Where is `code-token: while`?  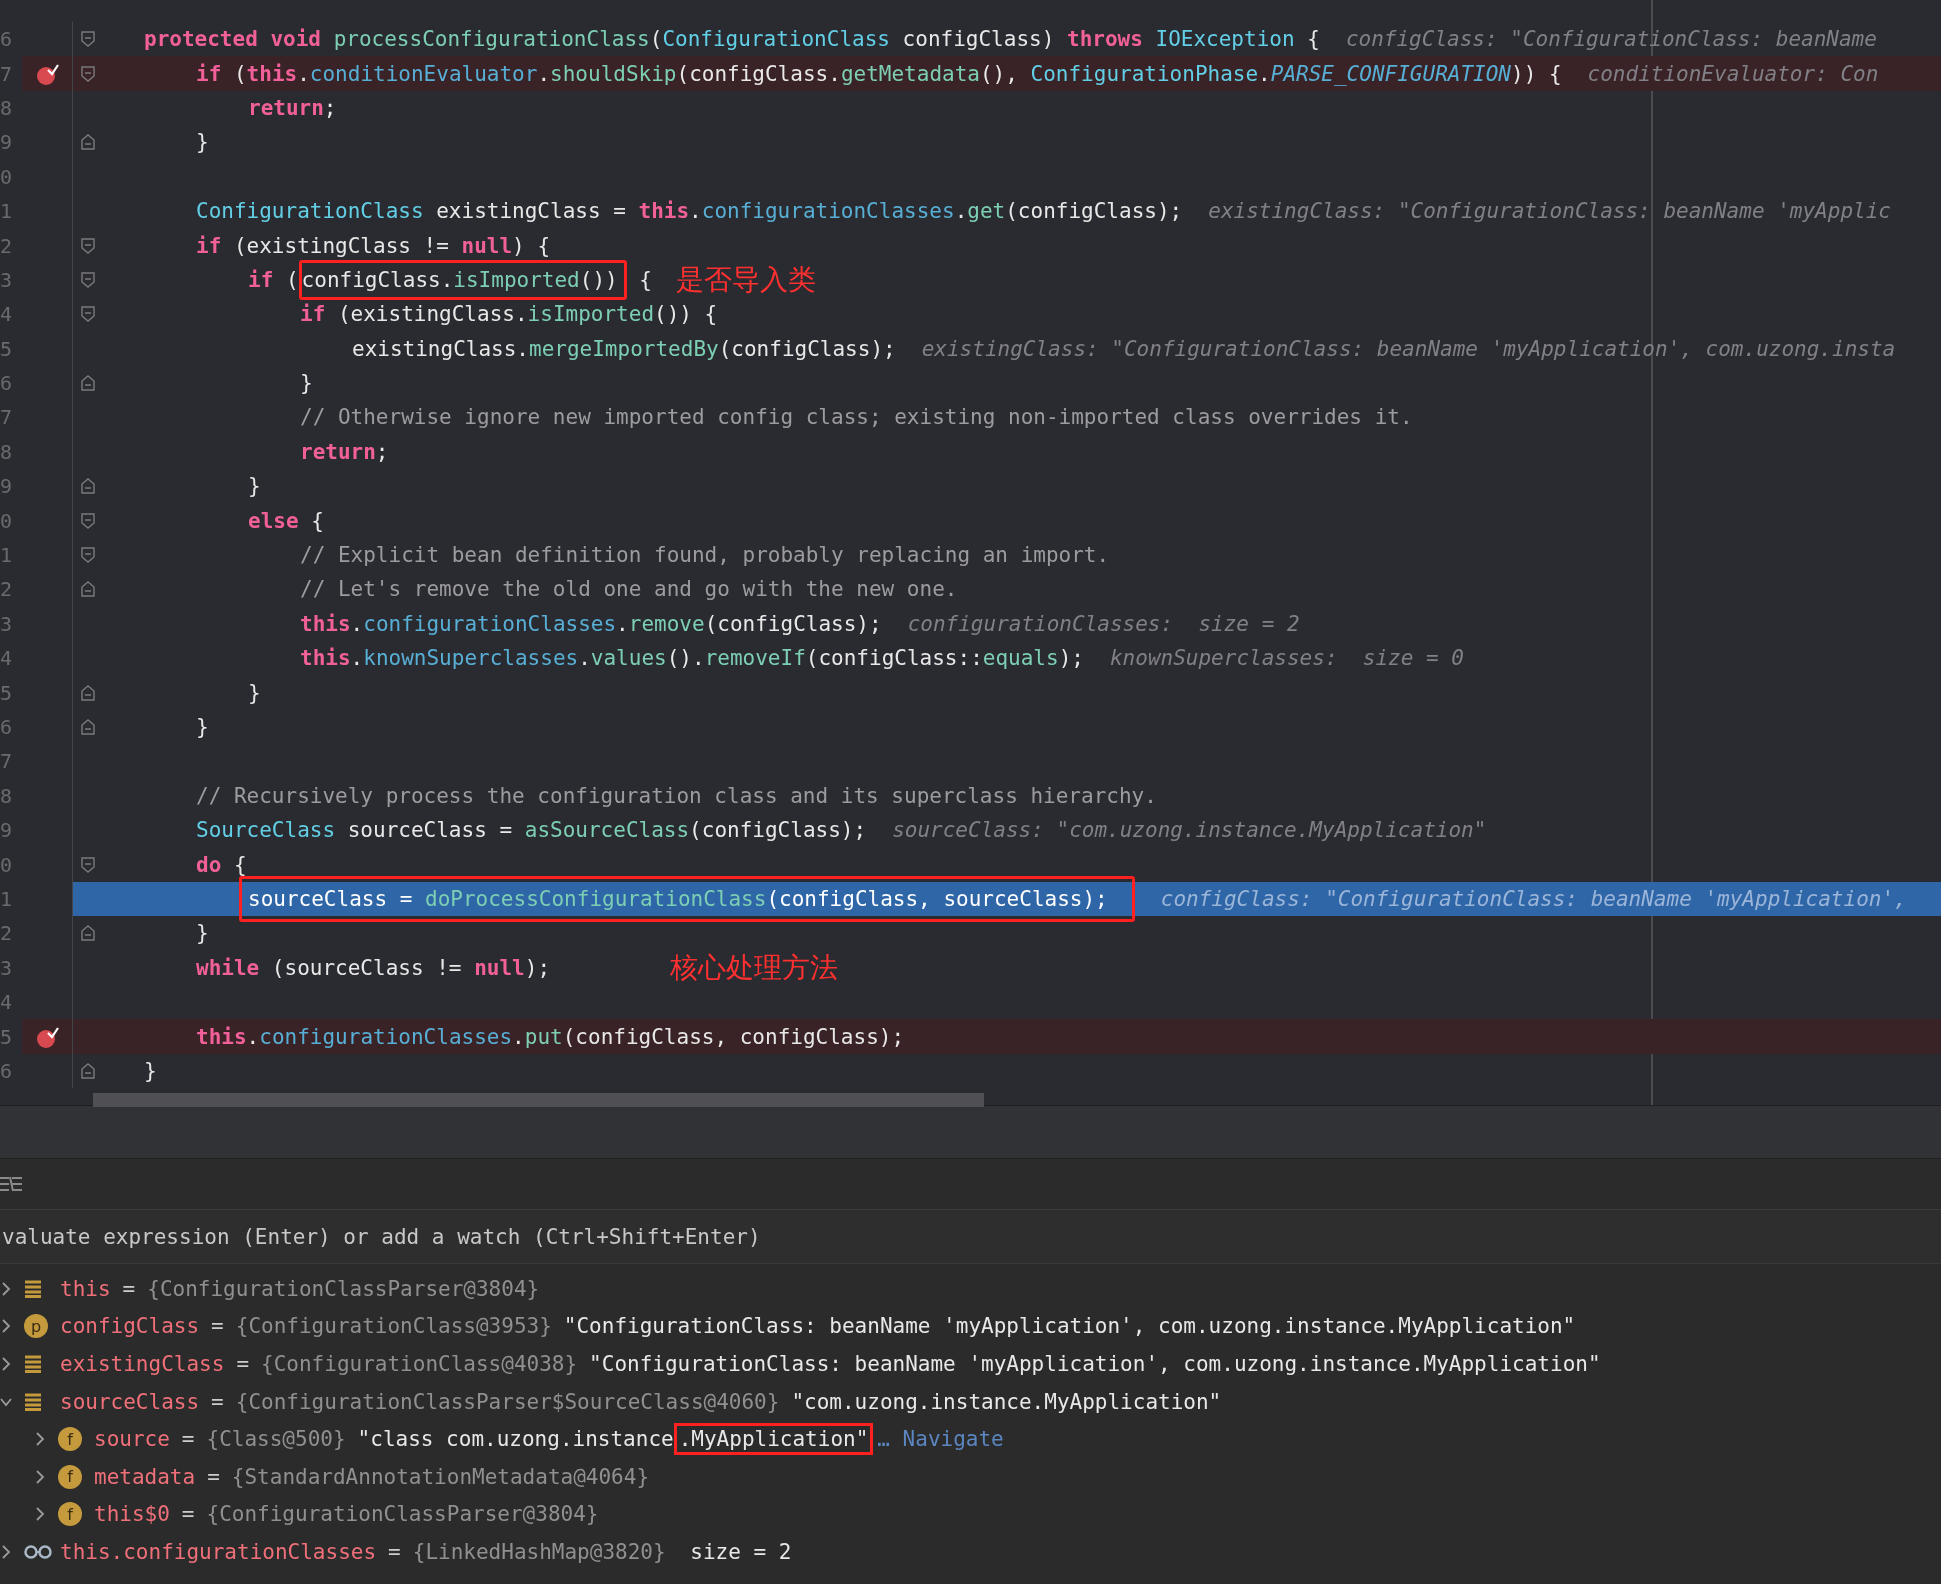 code-token: while is located at coordinates (228, 967).